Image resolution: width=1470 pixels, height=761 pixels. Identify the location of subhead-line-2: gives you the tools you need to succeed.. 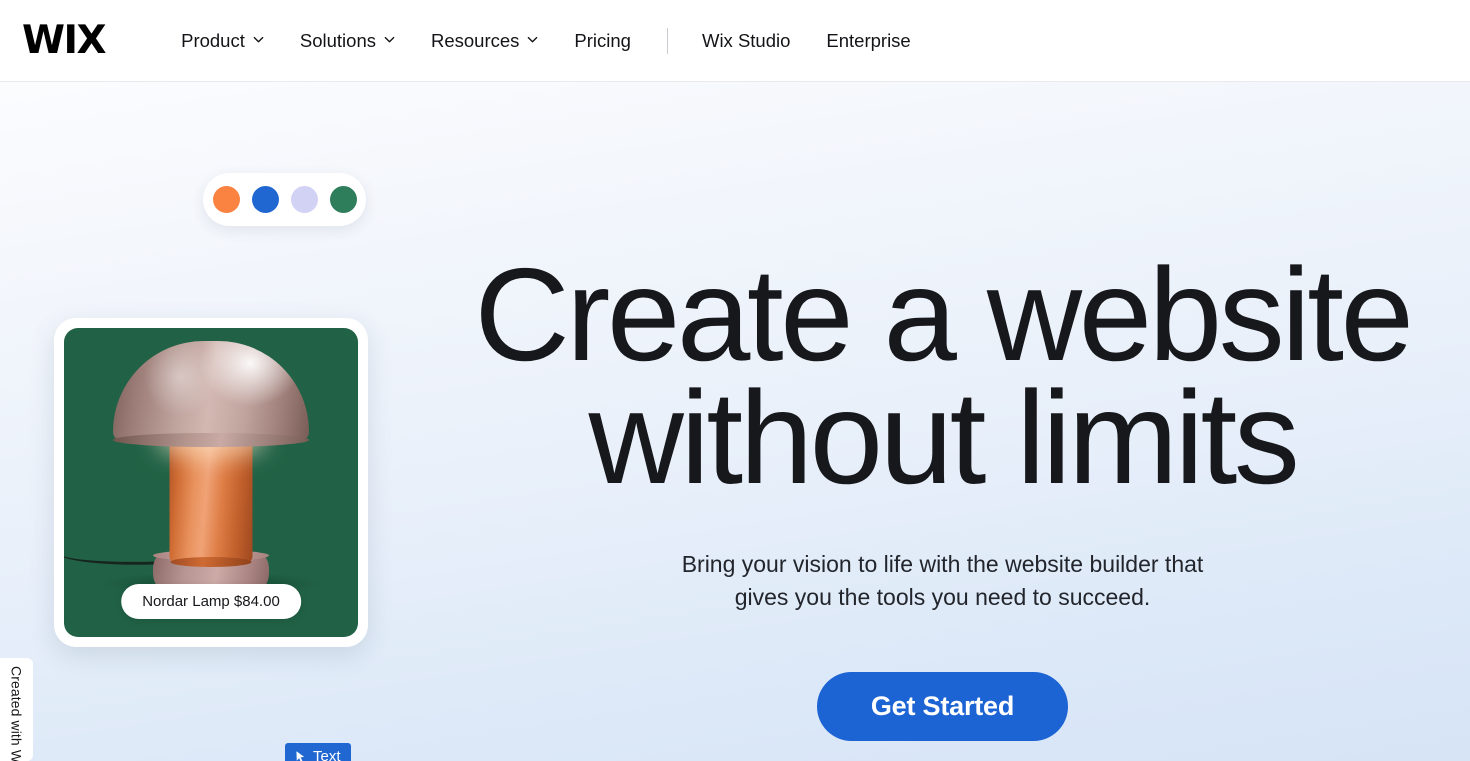
(942, 596).